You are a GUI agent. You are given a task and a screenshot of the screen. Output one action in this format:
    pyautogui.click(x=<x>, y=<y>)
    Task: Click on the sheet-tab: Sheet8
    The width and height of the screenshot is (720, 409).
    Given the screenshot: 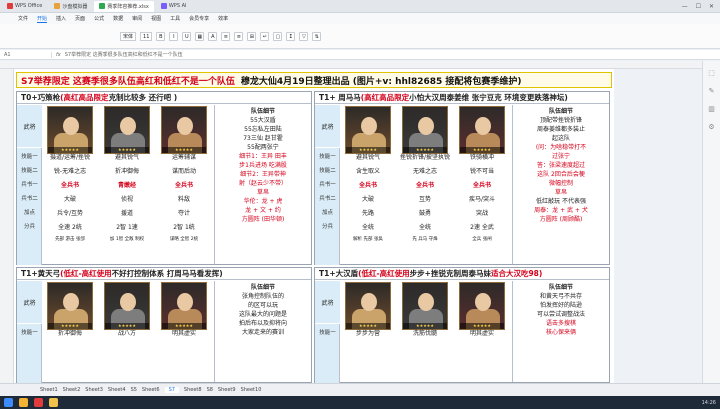 What is the action you would take?
    pyautogui.click(x=193, y=390)
    